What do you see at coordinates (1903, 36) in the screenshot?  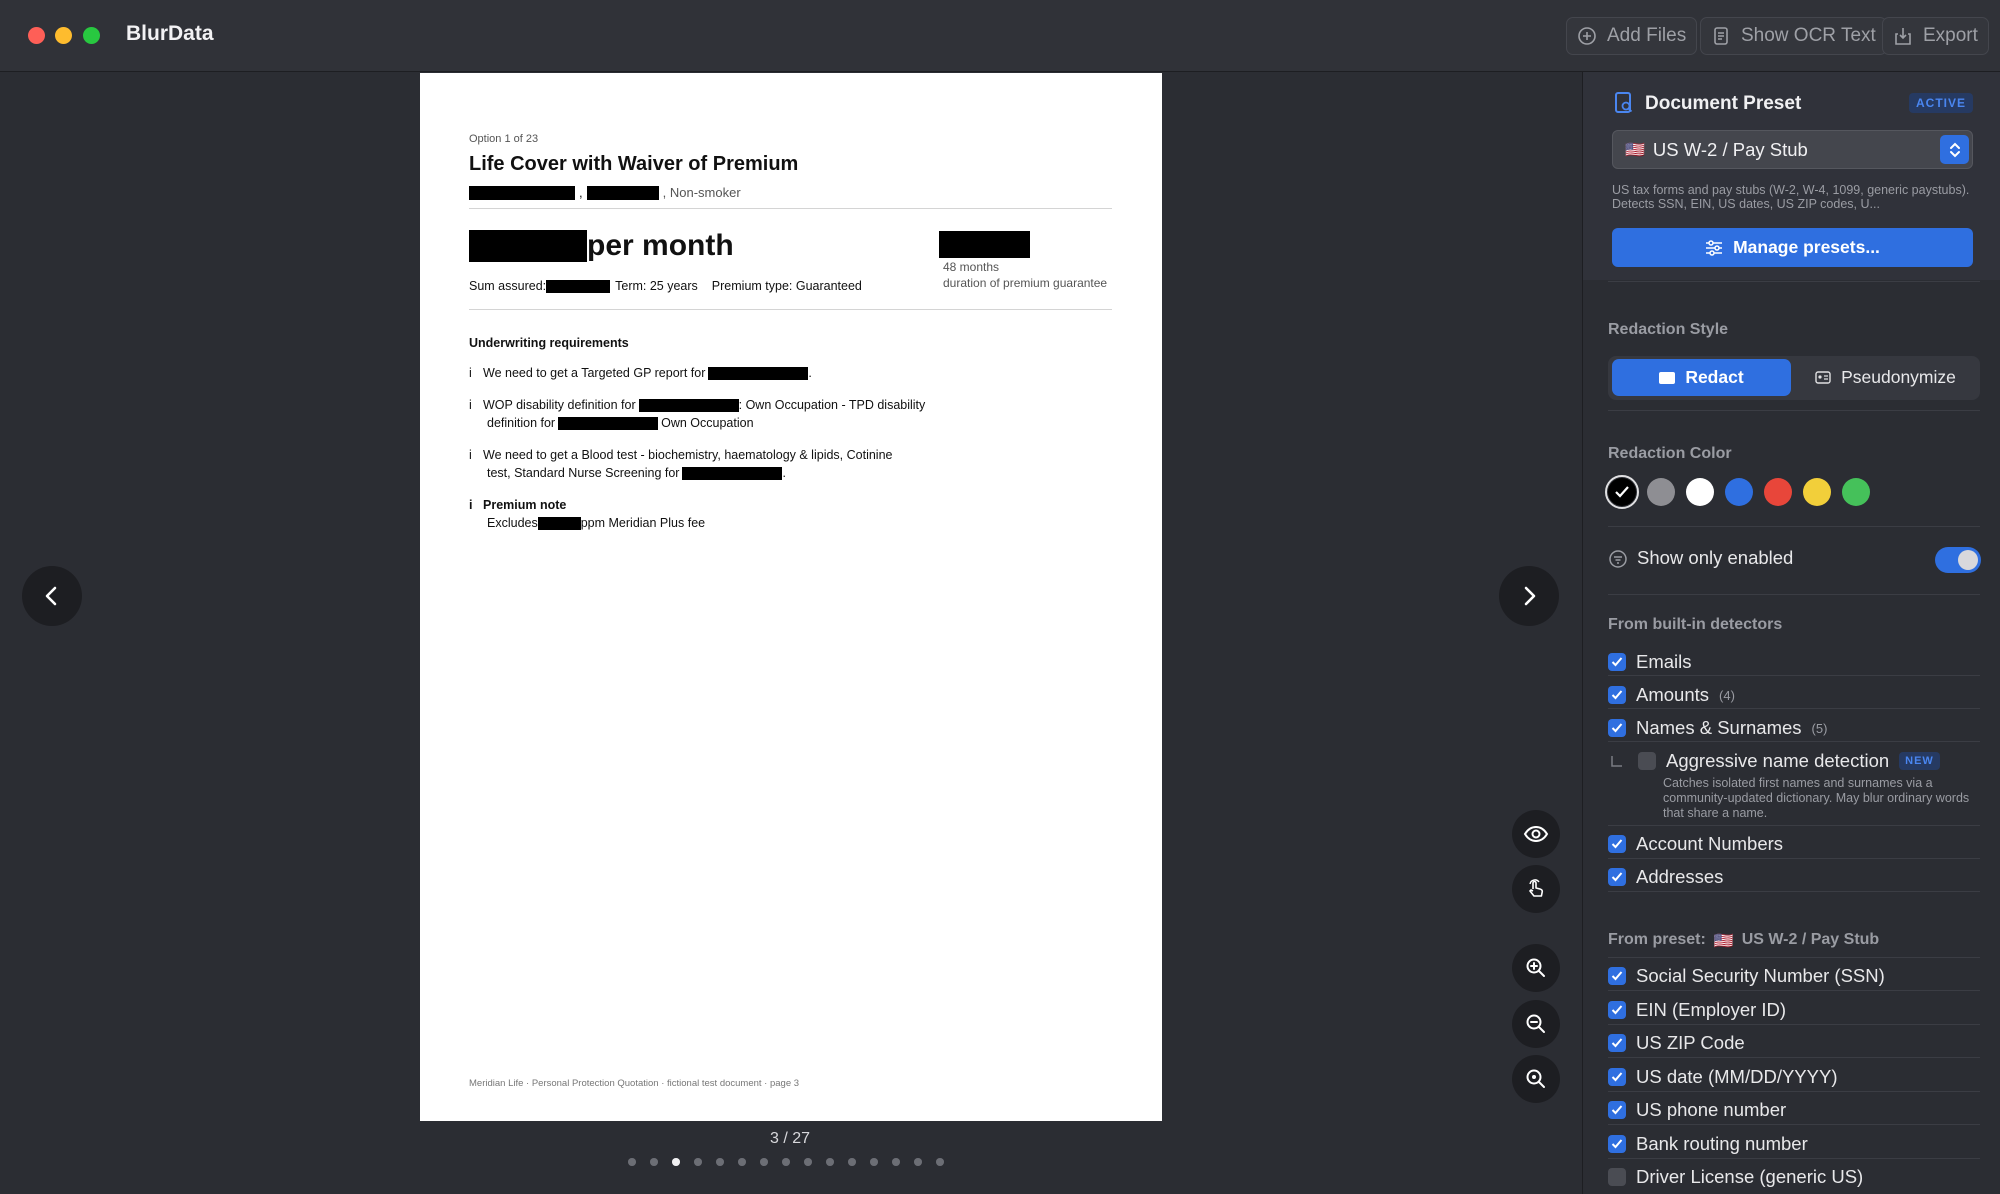 I see `export-icon` at bounding box center [1903, 36].